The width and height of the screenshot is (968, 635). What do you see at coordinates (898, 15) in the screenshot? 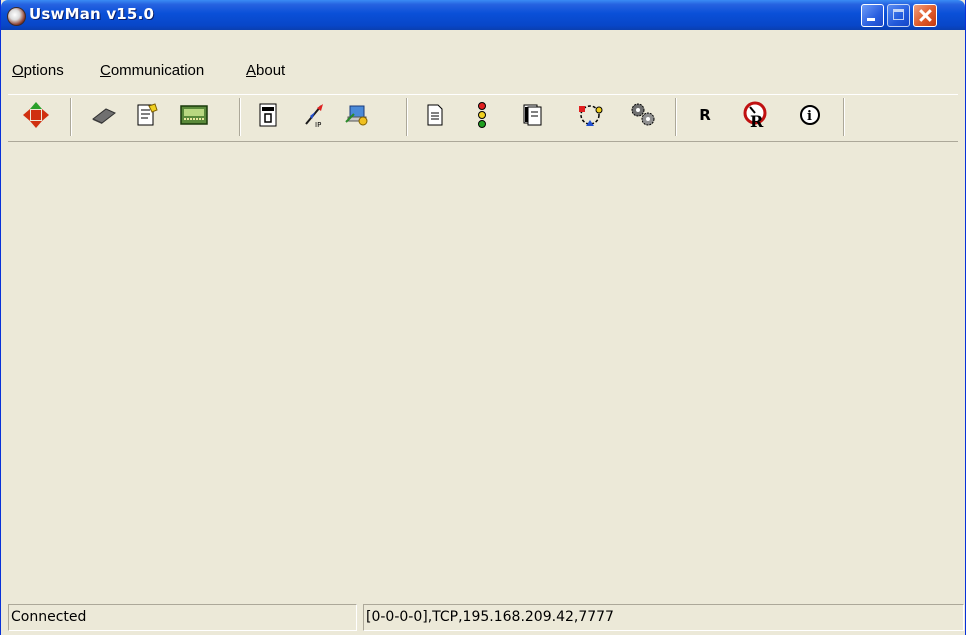
I see `maximize-button` at bounding box center [898, 15].